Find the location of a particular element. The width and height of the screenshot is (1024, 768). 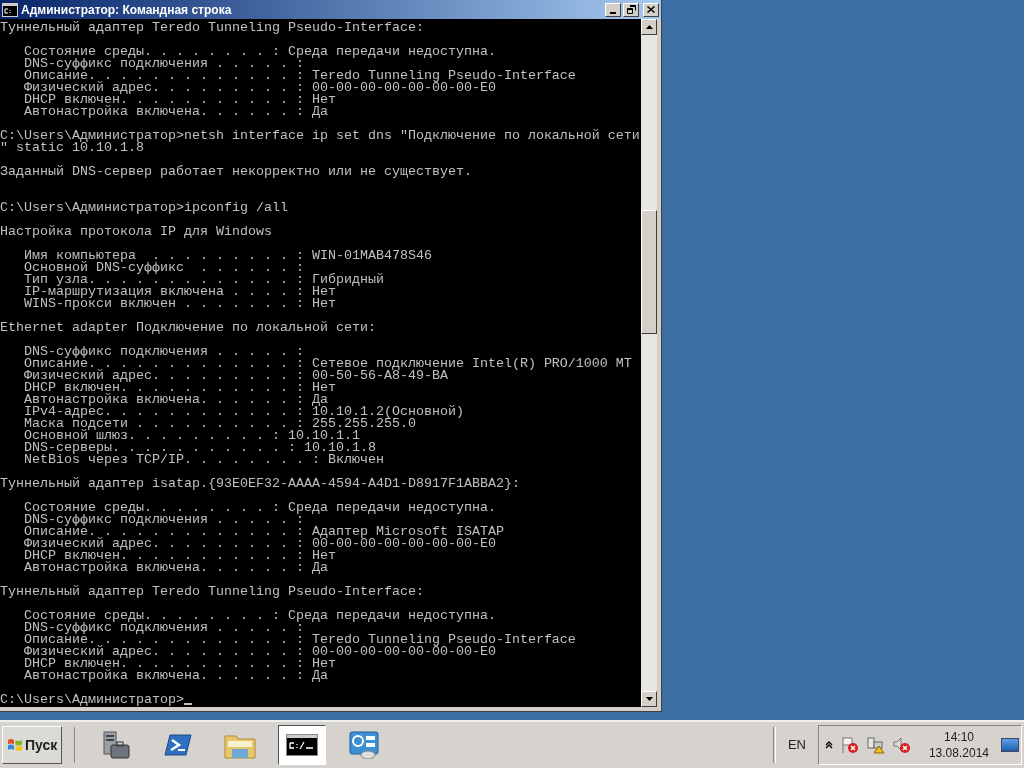

start-button: Пуск is located at coordinates (32, 745).